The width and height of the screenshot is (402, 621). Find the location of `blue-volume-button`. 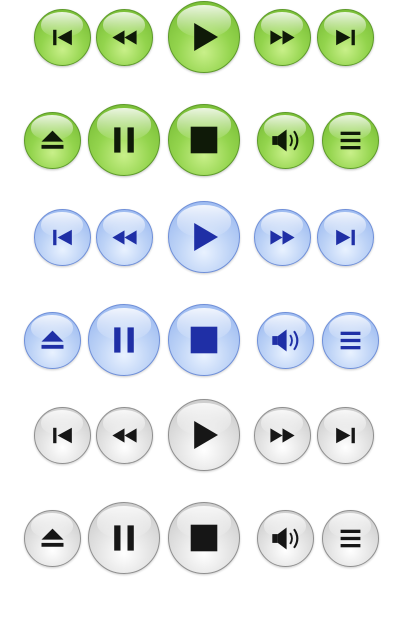

blue-volume-button is located at coordinates (285, 340).